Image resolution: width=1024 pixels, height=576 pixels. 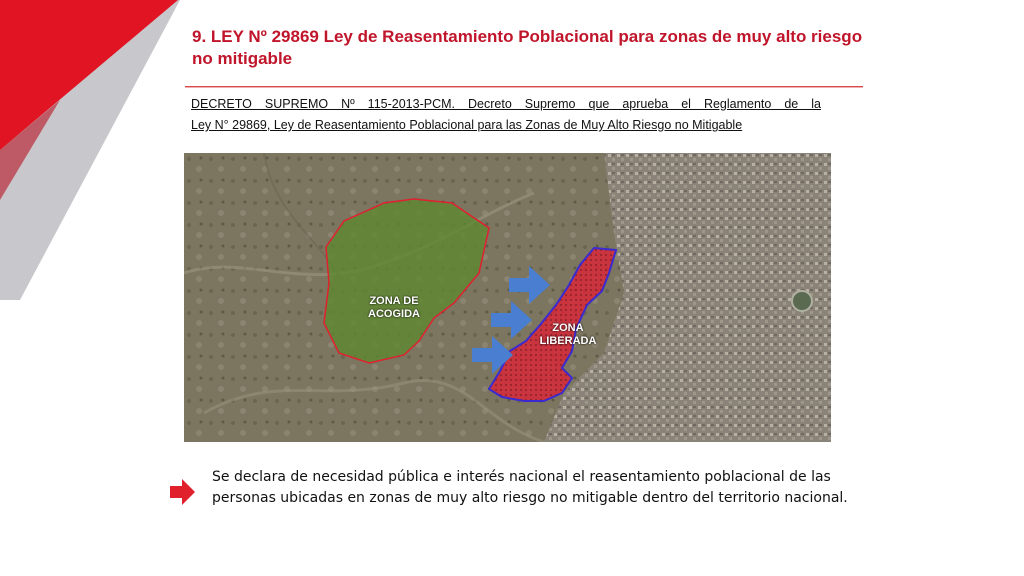 I want to click on title-divider, so click(x=524, y=87).